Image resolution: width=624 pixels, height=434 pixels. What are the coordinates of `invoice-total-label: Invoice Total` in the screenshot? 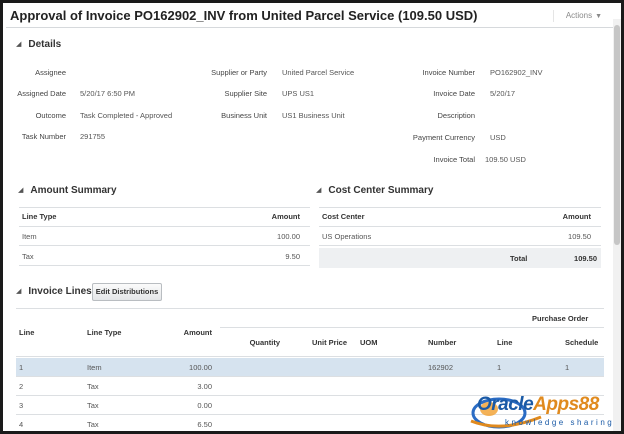 It's located at (454, 159).